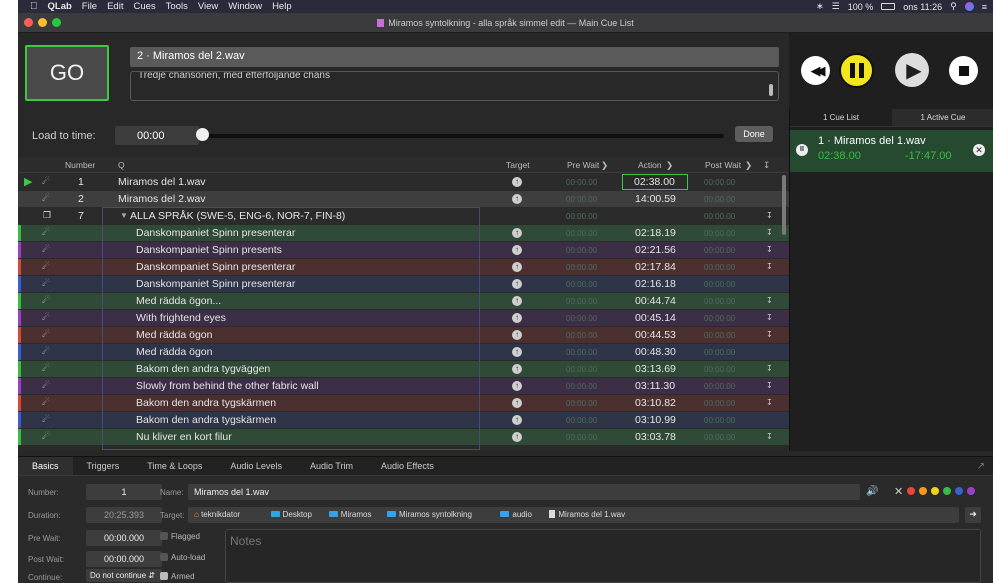 The image size is (993, 583). I want to click on col-target: Target, so click(518, 165).